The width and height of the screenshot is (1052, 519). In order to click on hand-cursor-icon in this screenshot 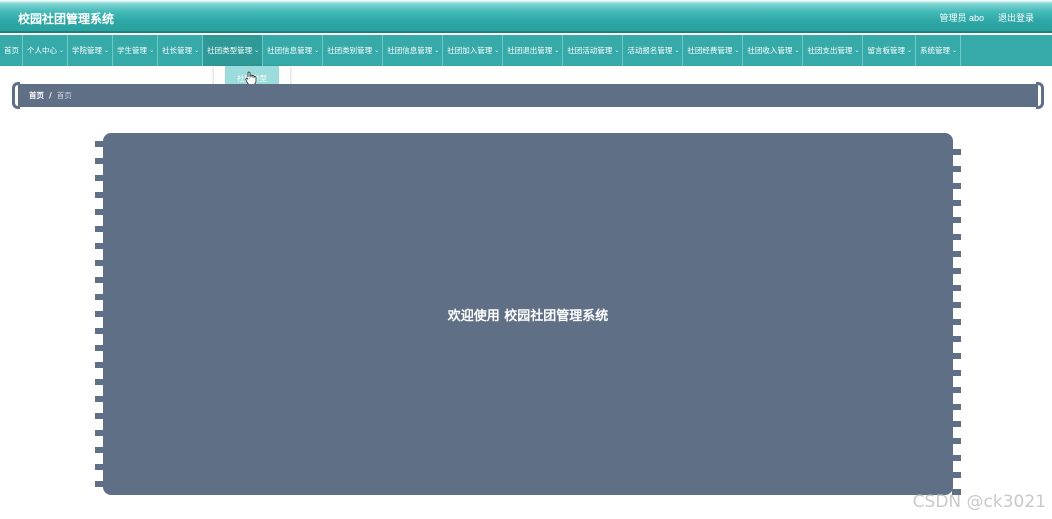, I will do `click(251, 78)`.